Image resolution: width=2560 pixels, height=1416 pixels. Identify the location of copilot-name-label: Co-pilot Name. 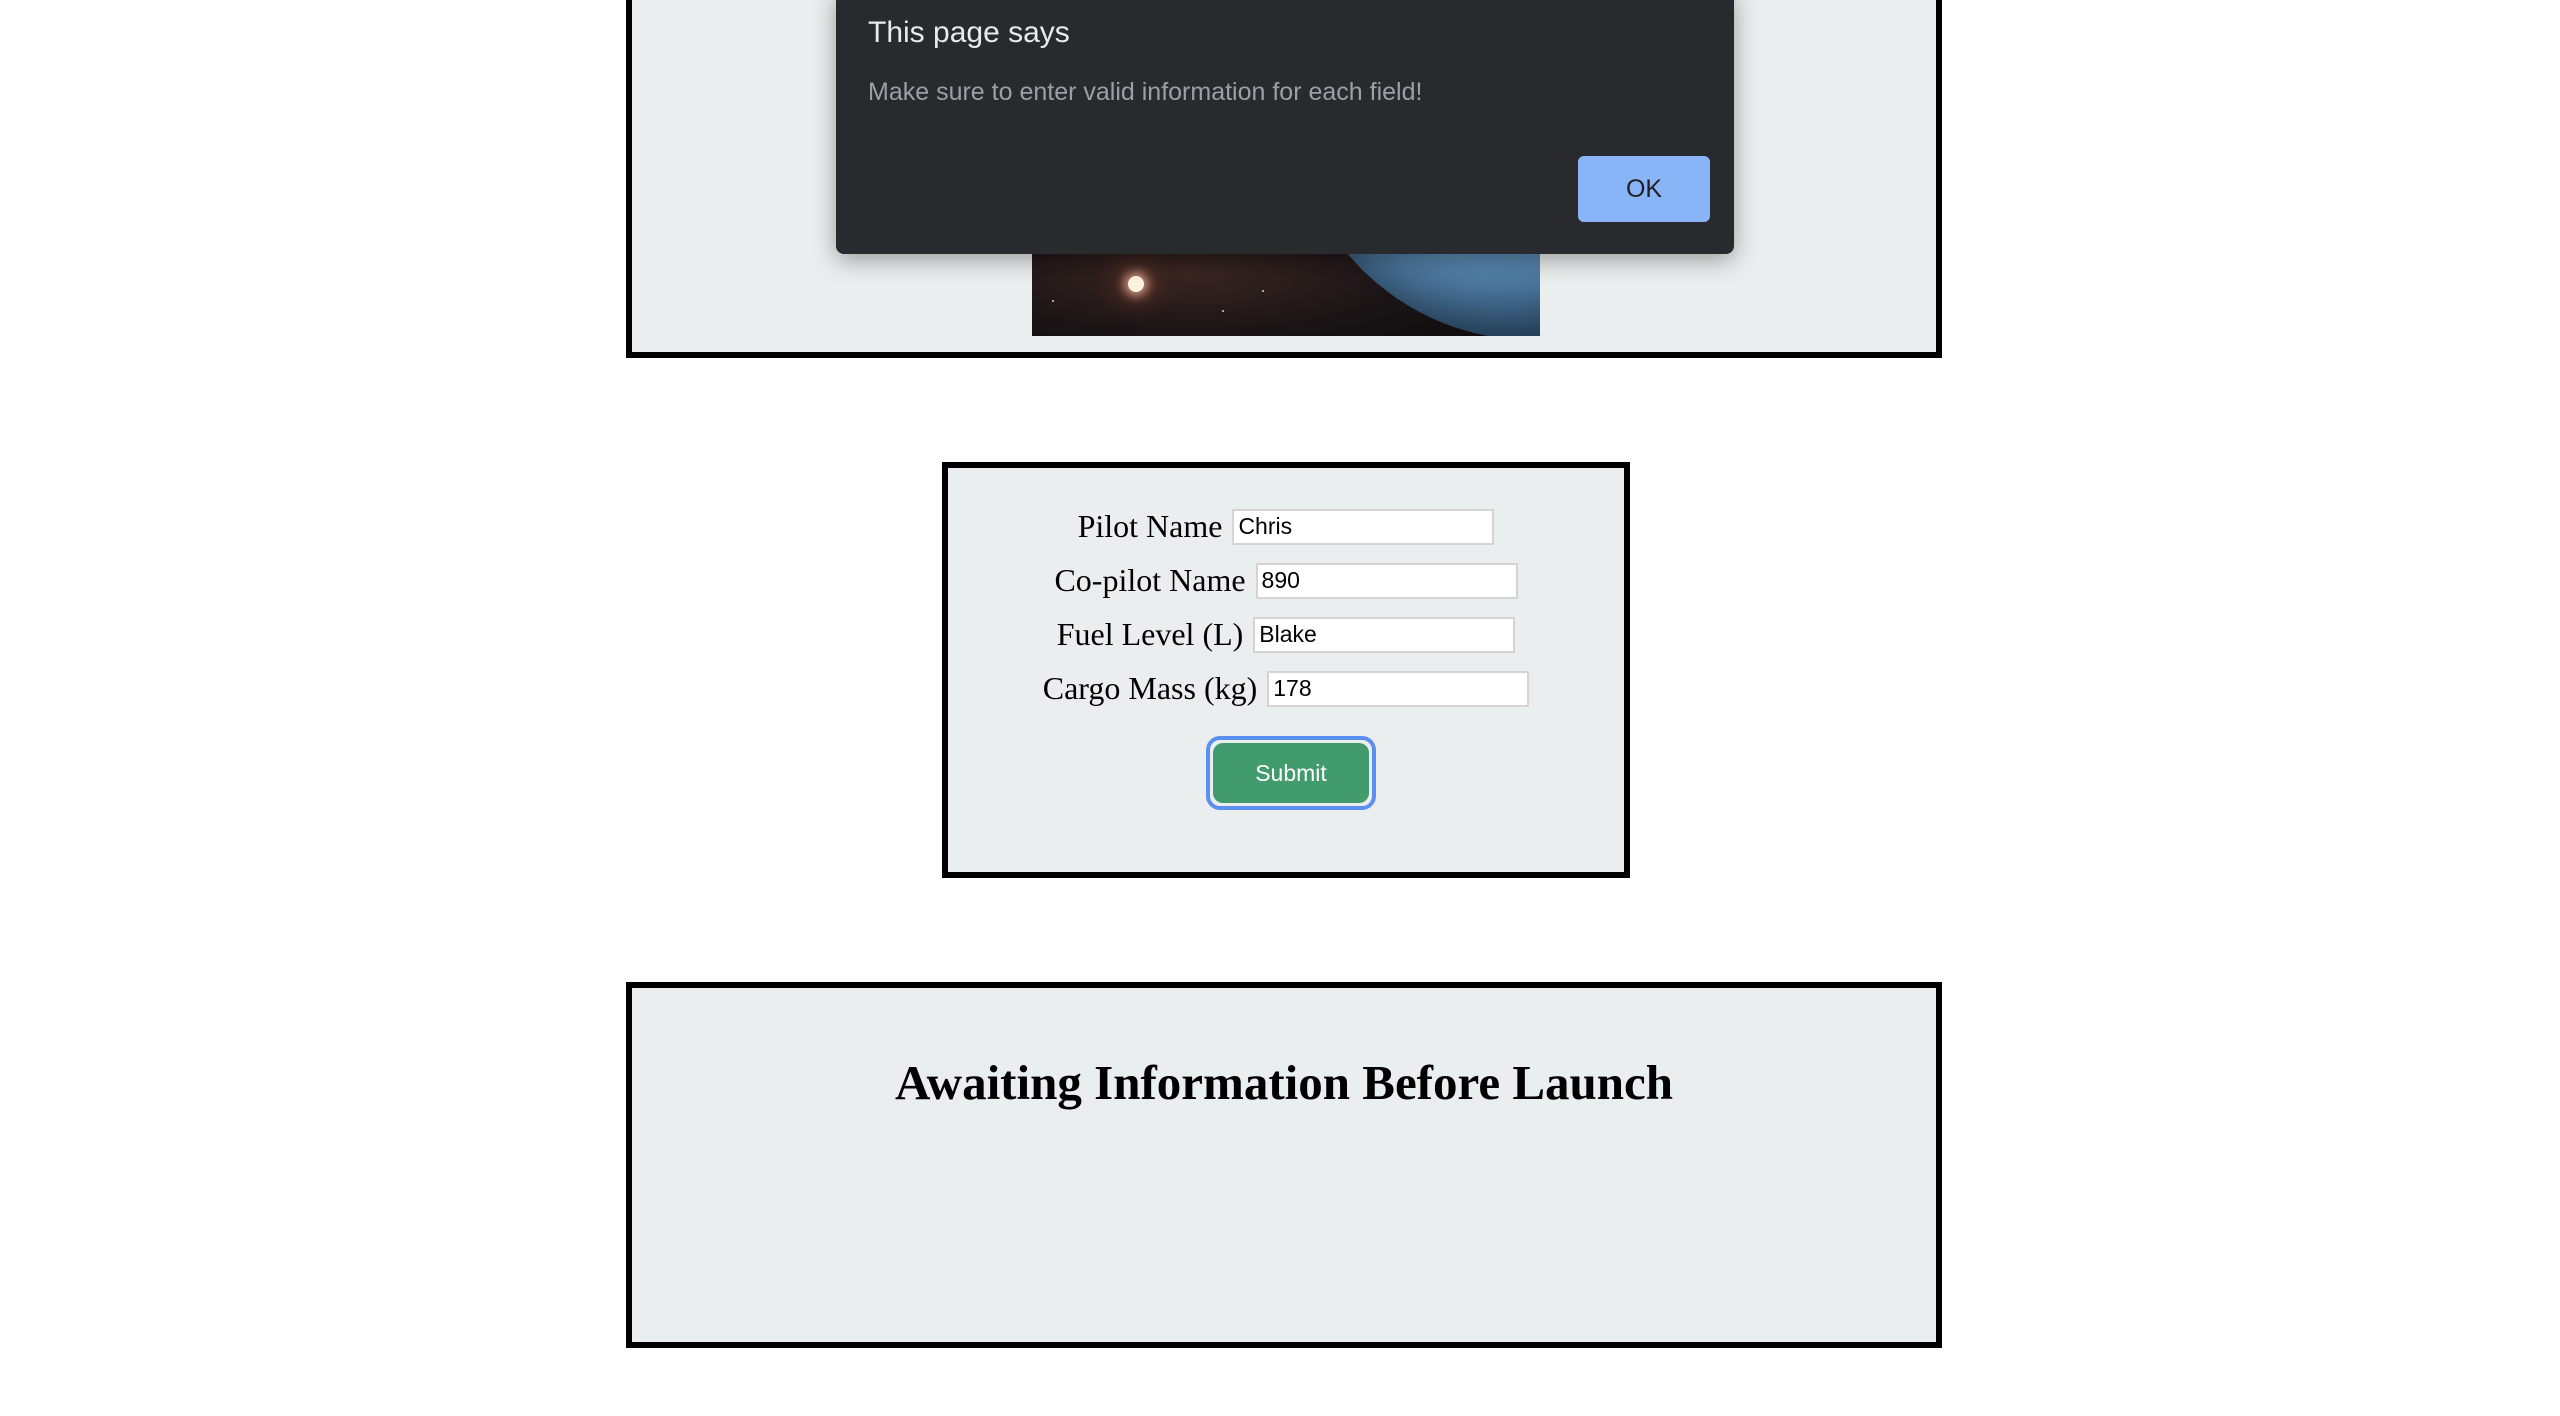
(1150, 580).